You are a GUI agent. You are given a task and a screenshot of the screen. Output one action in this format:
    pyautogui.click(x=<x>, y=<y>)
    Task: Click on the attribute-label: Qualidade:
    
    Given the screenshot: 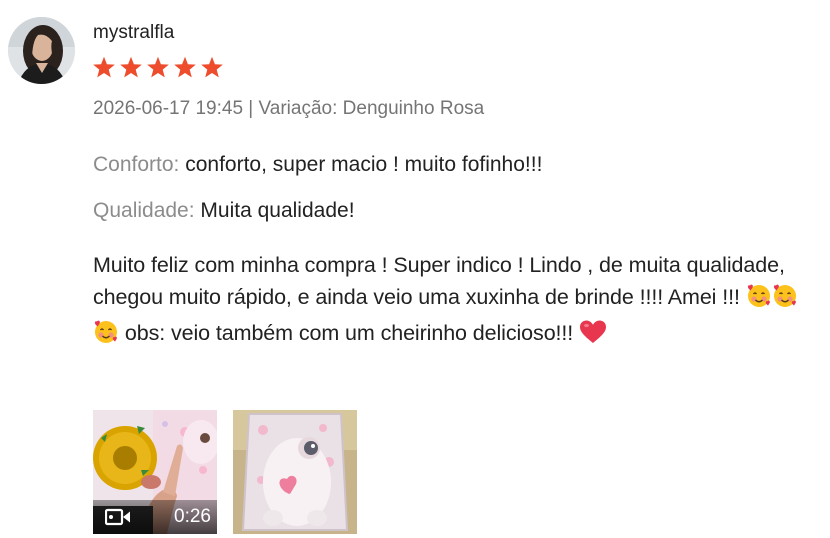 What is the action you would take?
    pyautogui.click(x=144, y=210)
    